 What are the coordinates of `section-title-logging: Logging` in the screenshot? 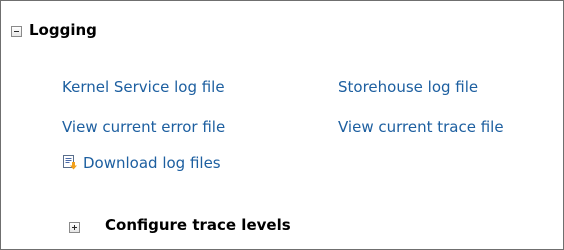 It's located at (63, 30).